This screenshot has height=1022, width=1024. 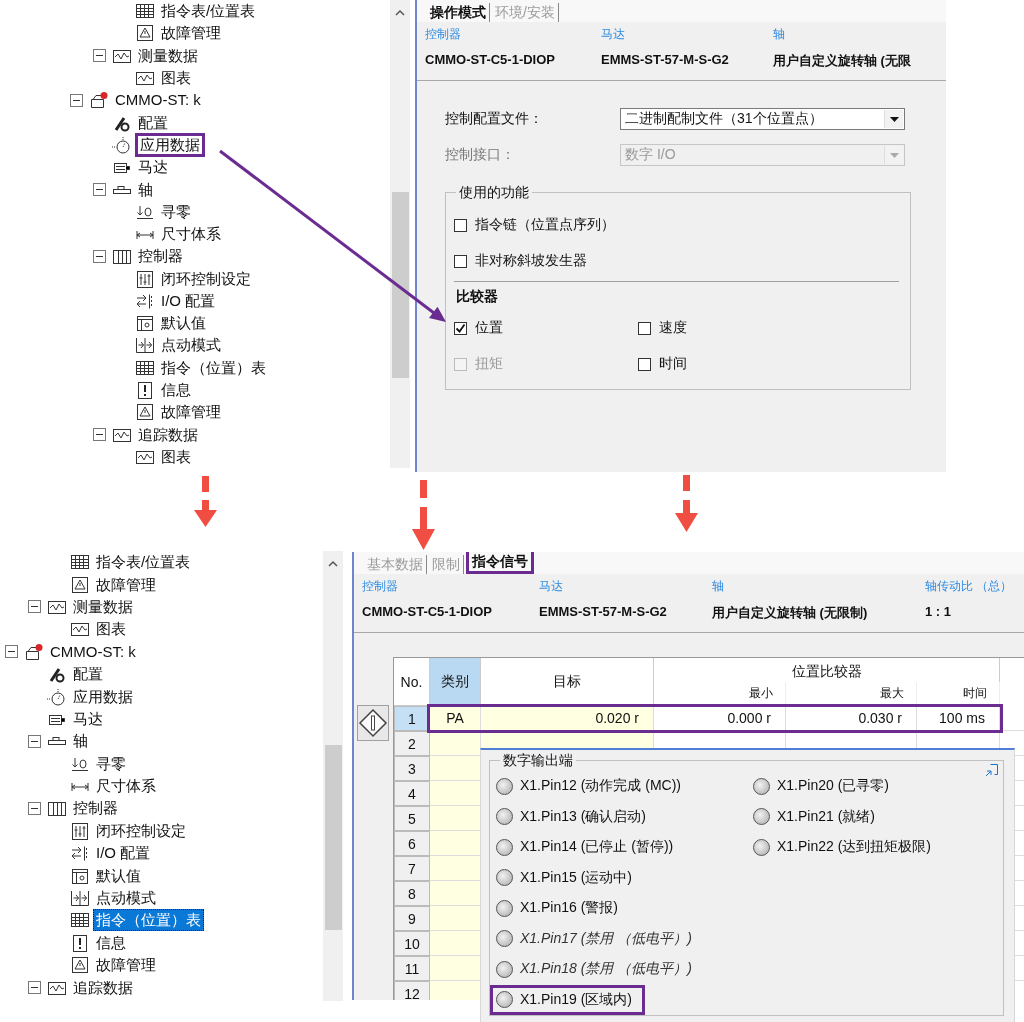 I want to click on column-header: No., so click(x=412, y=682).